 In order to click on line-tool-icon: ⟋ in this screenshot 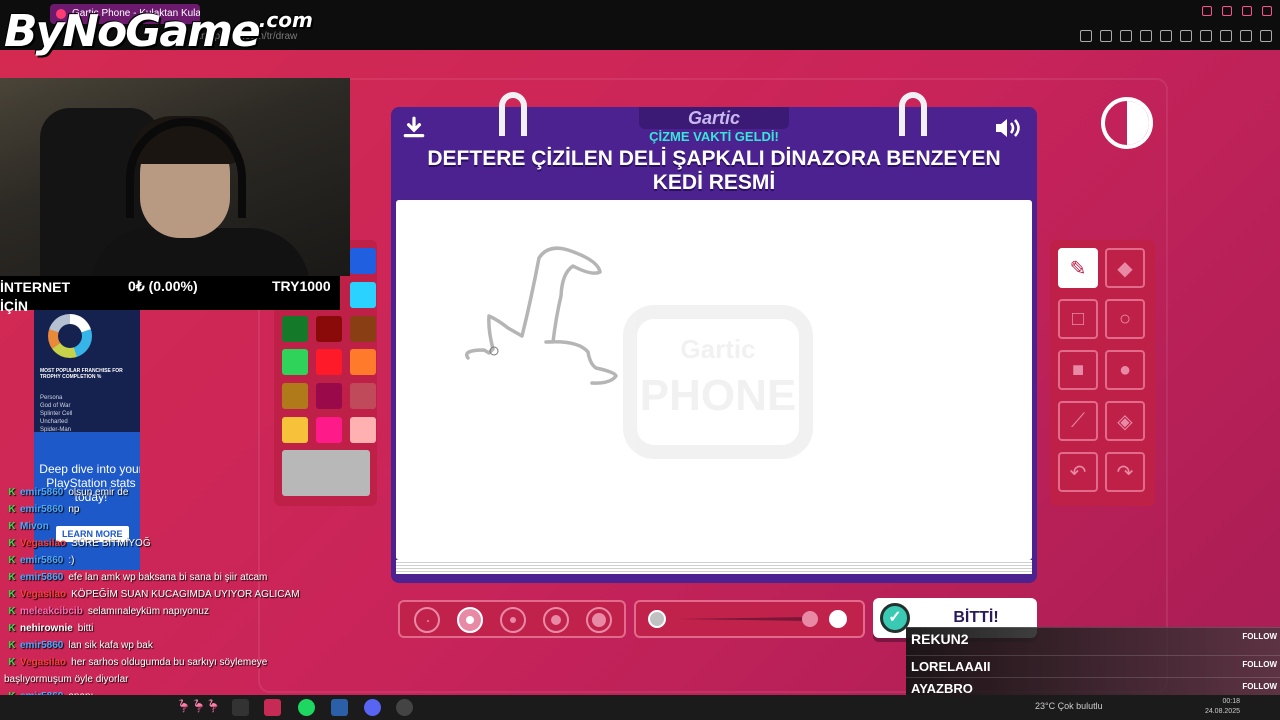, I will do `click(1078, 421)`.